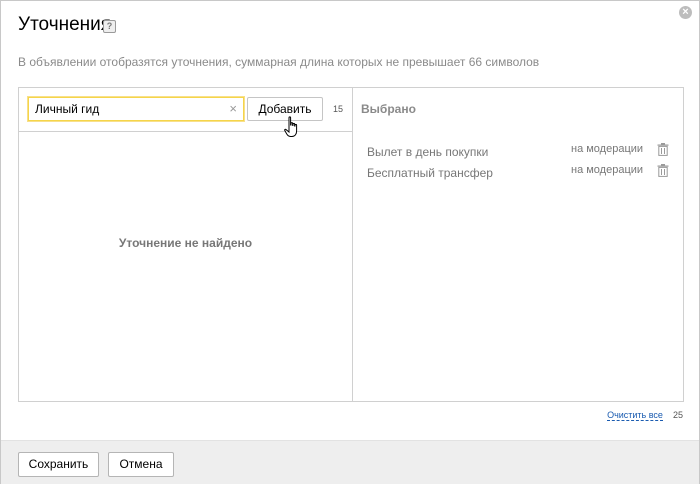 The width and height of the screenshot is (700, 484). What do you see at coordinates (677, 415) in the screenshot?
I see `total-count: 25` at bounding box center [677, 415].